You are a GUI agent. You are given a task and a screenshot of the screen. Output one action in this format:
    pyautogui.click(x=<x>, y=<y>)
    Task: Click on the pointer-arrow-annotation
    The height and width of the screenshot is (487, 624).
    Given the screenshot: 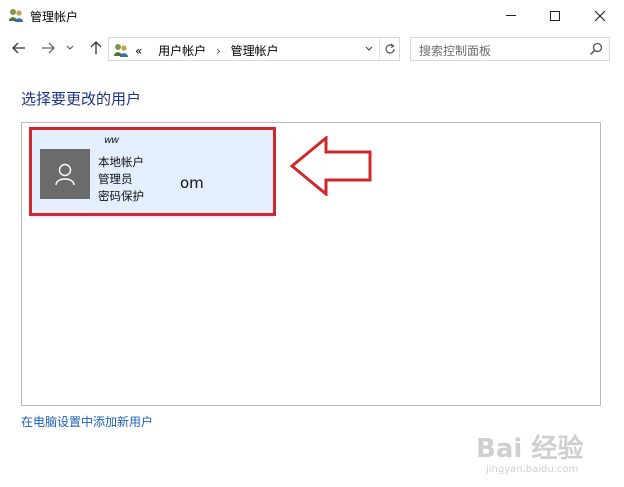 What is the action you would take?
    pyautogui.click(x=331, y=166)
    